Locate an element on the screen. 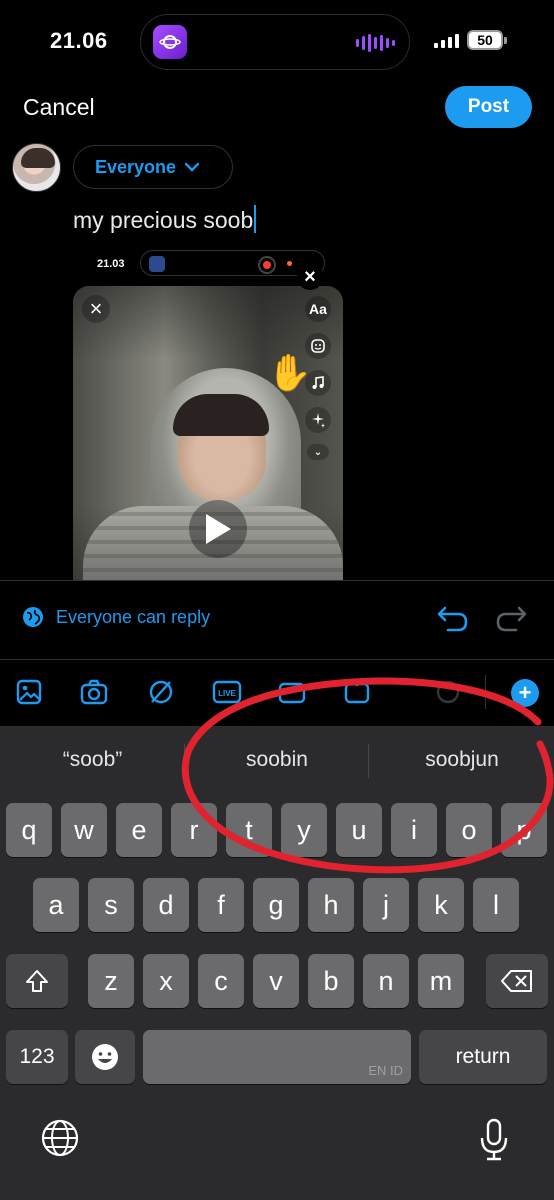  chevron-down-icon is located at coordinates (192, 167).